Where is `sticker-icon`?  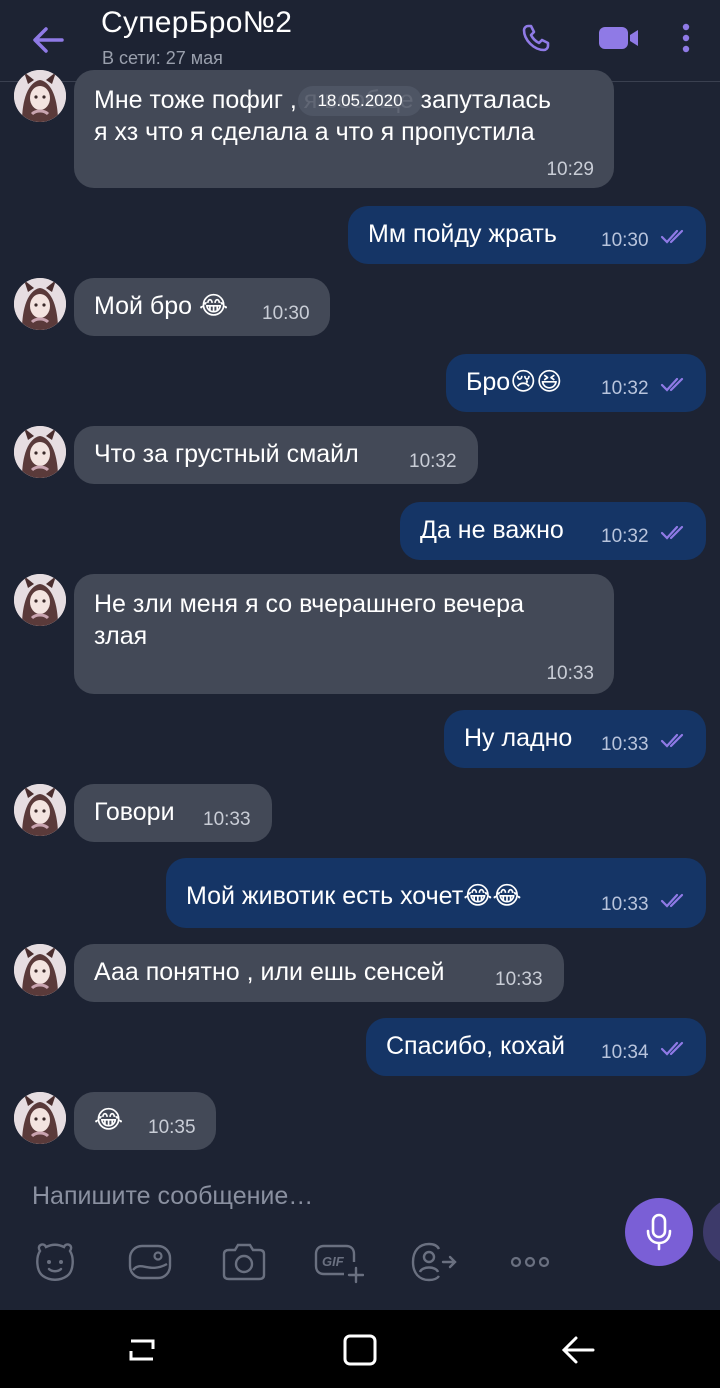
sticker-icon is located at coordinates (55, 1262).